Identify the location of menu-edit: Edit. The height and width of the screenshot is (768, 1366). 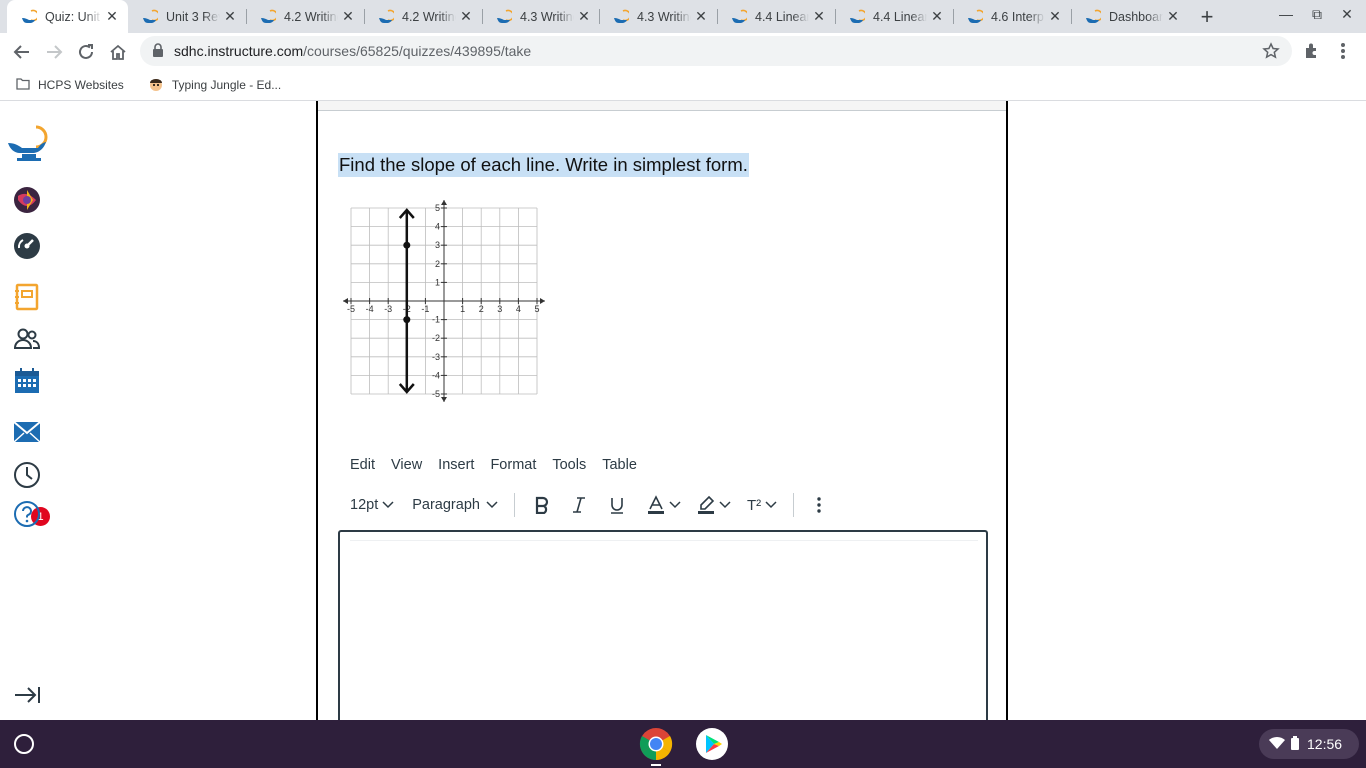
(362, 465).